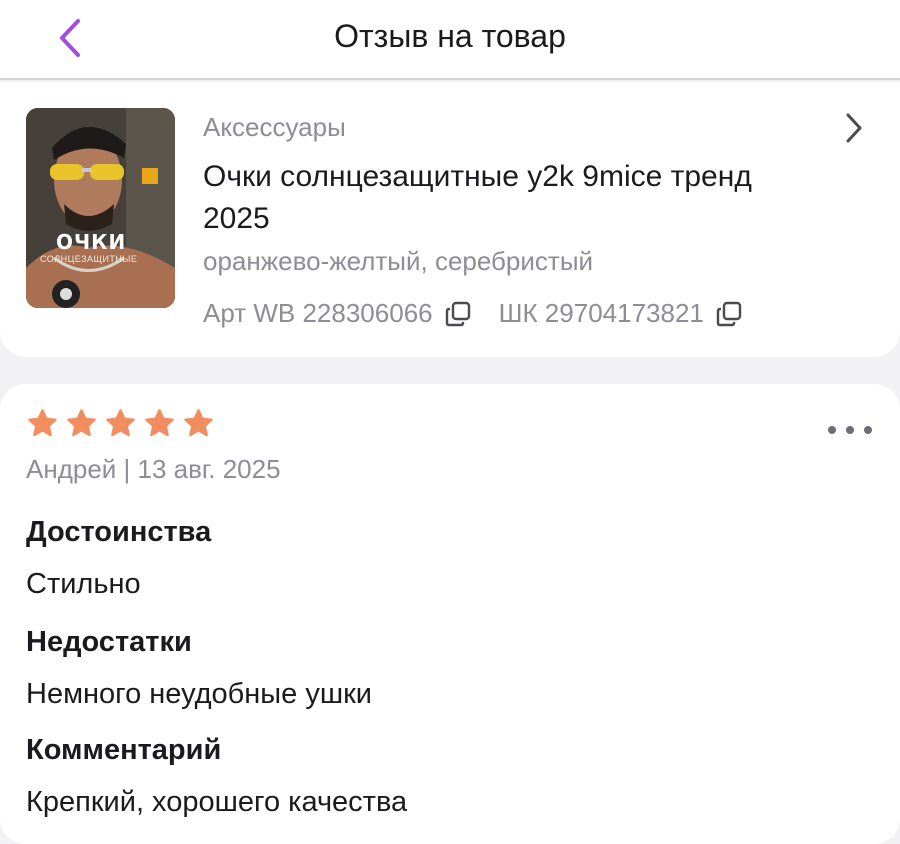 This screenshot has width=900, height=844. I want to click on review-author-date: Андрей | 13 авг. 2025, so click(153, 469).